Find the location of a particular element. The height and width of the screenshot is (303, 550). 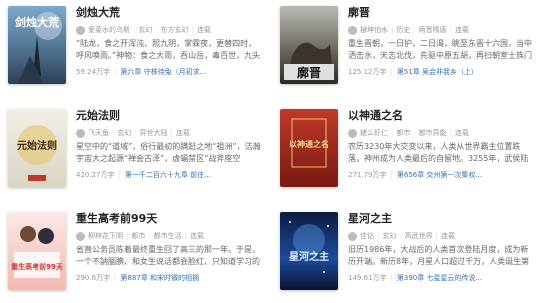

book-cover: 剑烛大荒 is located at coordinates (37, 45).